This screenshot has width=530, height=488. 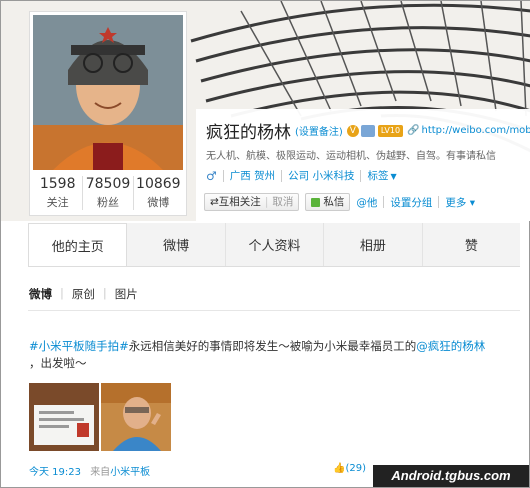 I want to click on avatar-card: 1598 关注 78509 粉丝 10869 微博, so click(x=108, y=113).